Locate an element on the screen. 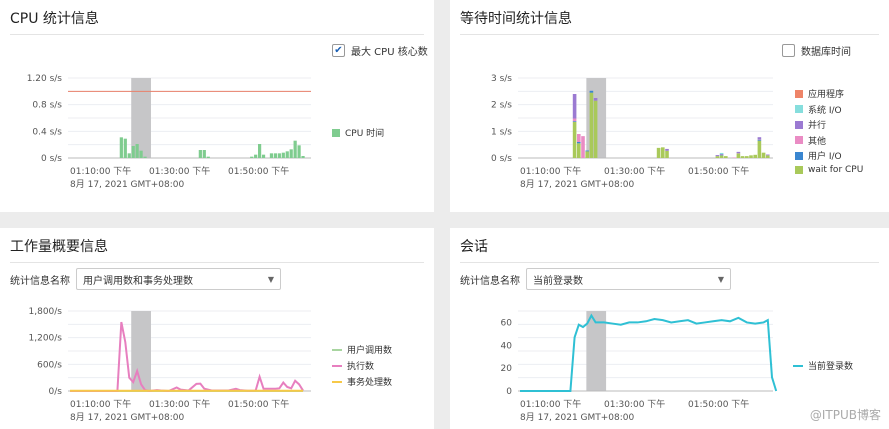 Image resolution: width=889 pixels, height=429 pixels. y-tick-label: 1 s/s is located at coordinates (501, 132).